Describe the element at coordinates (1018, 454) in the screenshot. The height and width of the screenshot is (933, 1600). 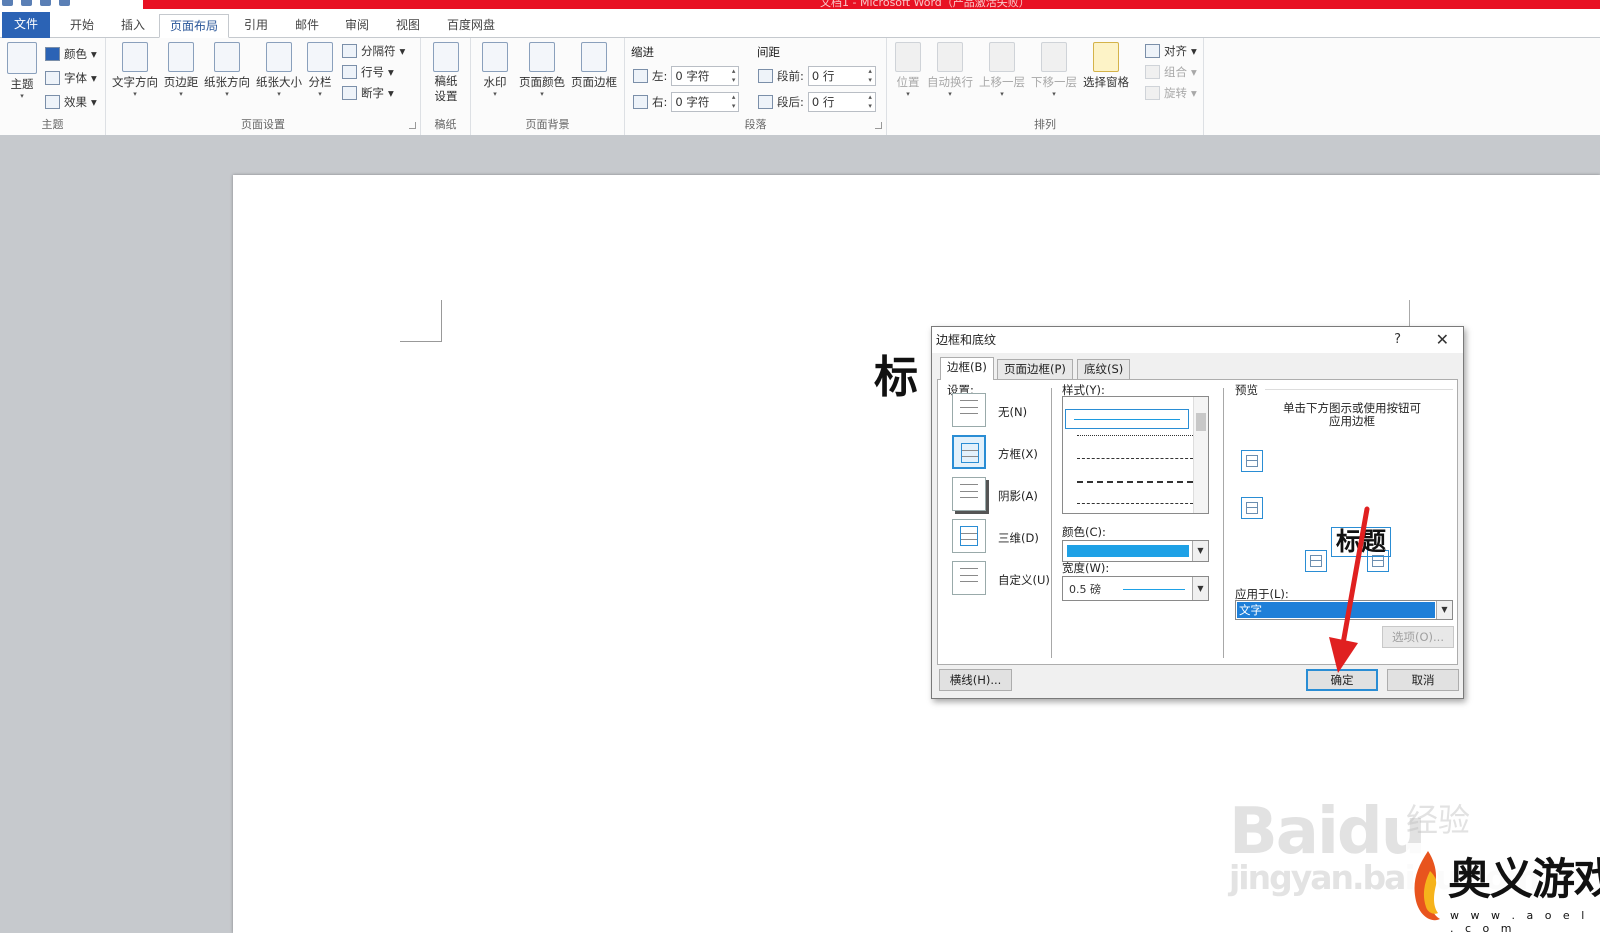
I see `setting-box-label: 方框(X)` at that location.